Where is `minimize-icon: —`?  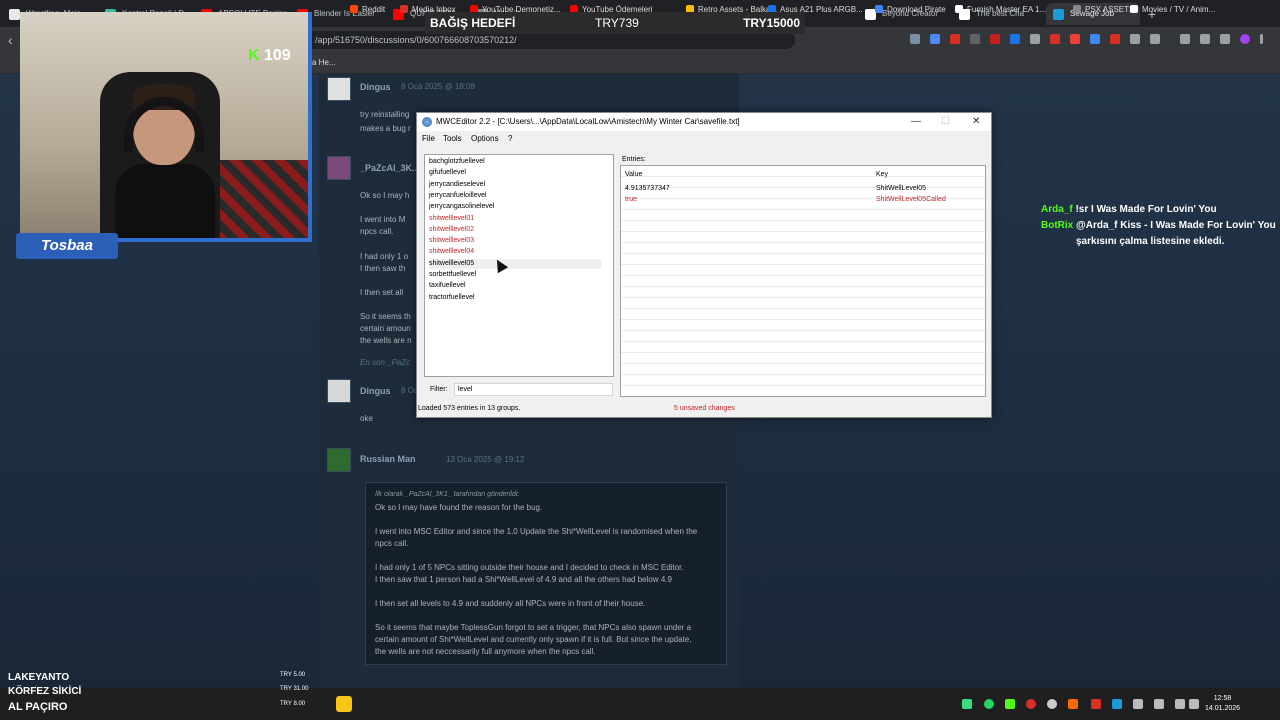 minimize-icon: — is located at coordinates (916, 121).